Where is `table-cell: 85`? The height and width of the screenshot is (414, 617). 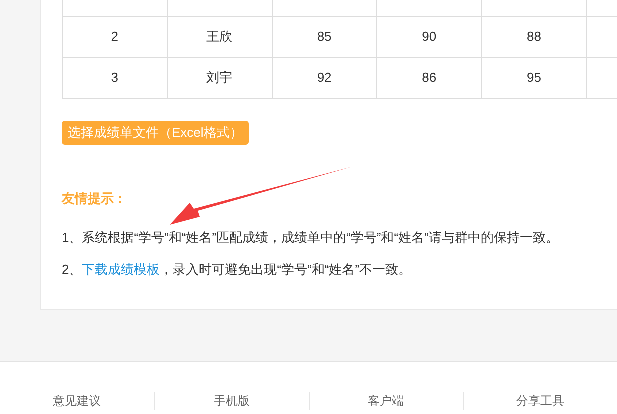
table-cell: 85 is located at coordinates (324, 36).